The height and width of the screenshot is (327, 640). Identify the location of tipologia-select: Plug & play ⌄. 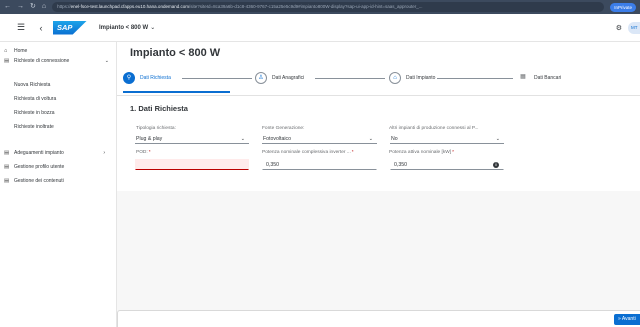
(192, 139).